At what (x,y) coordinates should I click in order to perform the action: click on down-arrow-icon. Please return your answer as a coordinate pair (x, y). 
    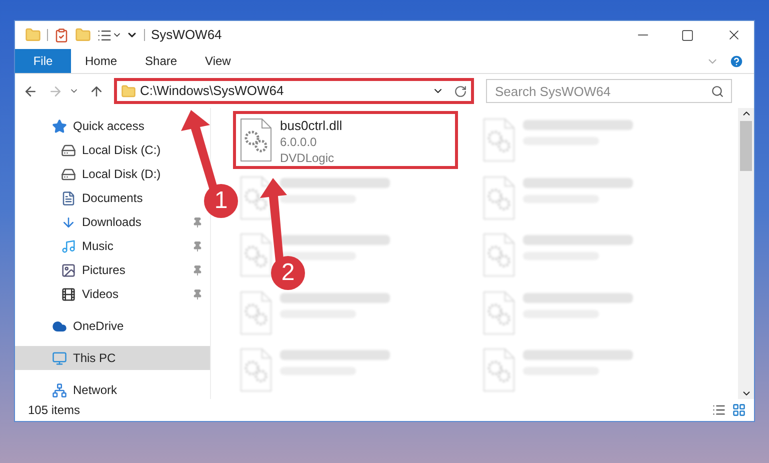
    Looking at the image, I should click on (68, 222).